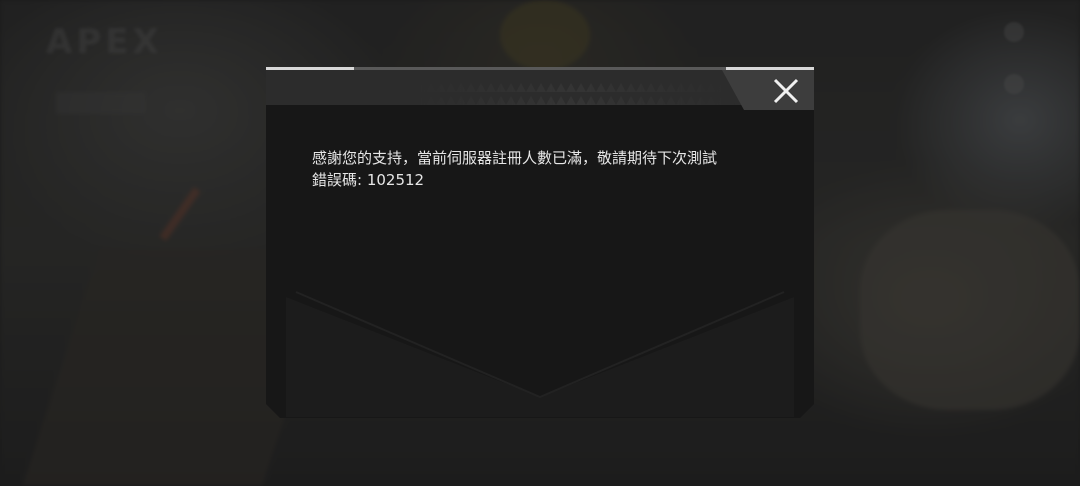 This screenshot has height=486, width=1080. I want to click on dialog-top-border, so click(540, 68).